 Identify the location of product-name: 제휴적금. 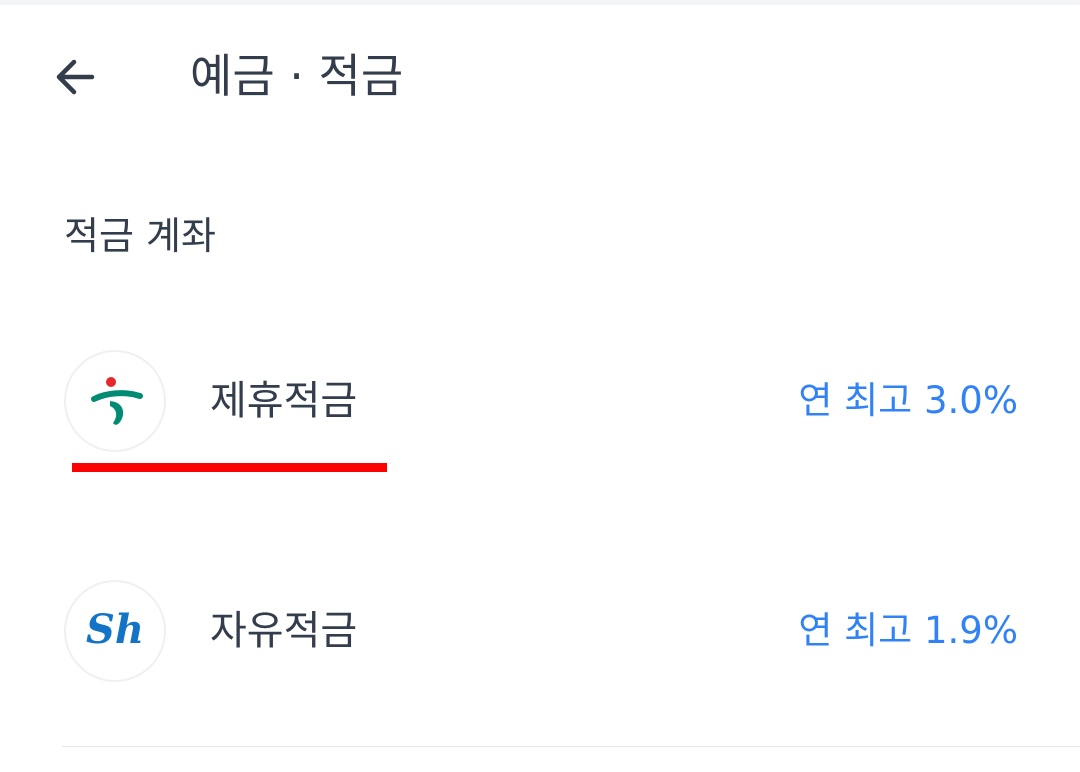
(284, 401).